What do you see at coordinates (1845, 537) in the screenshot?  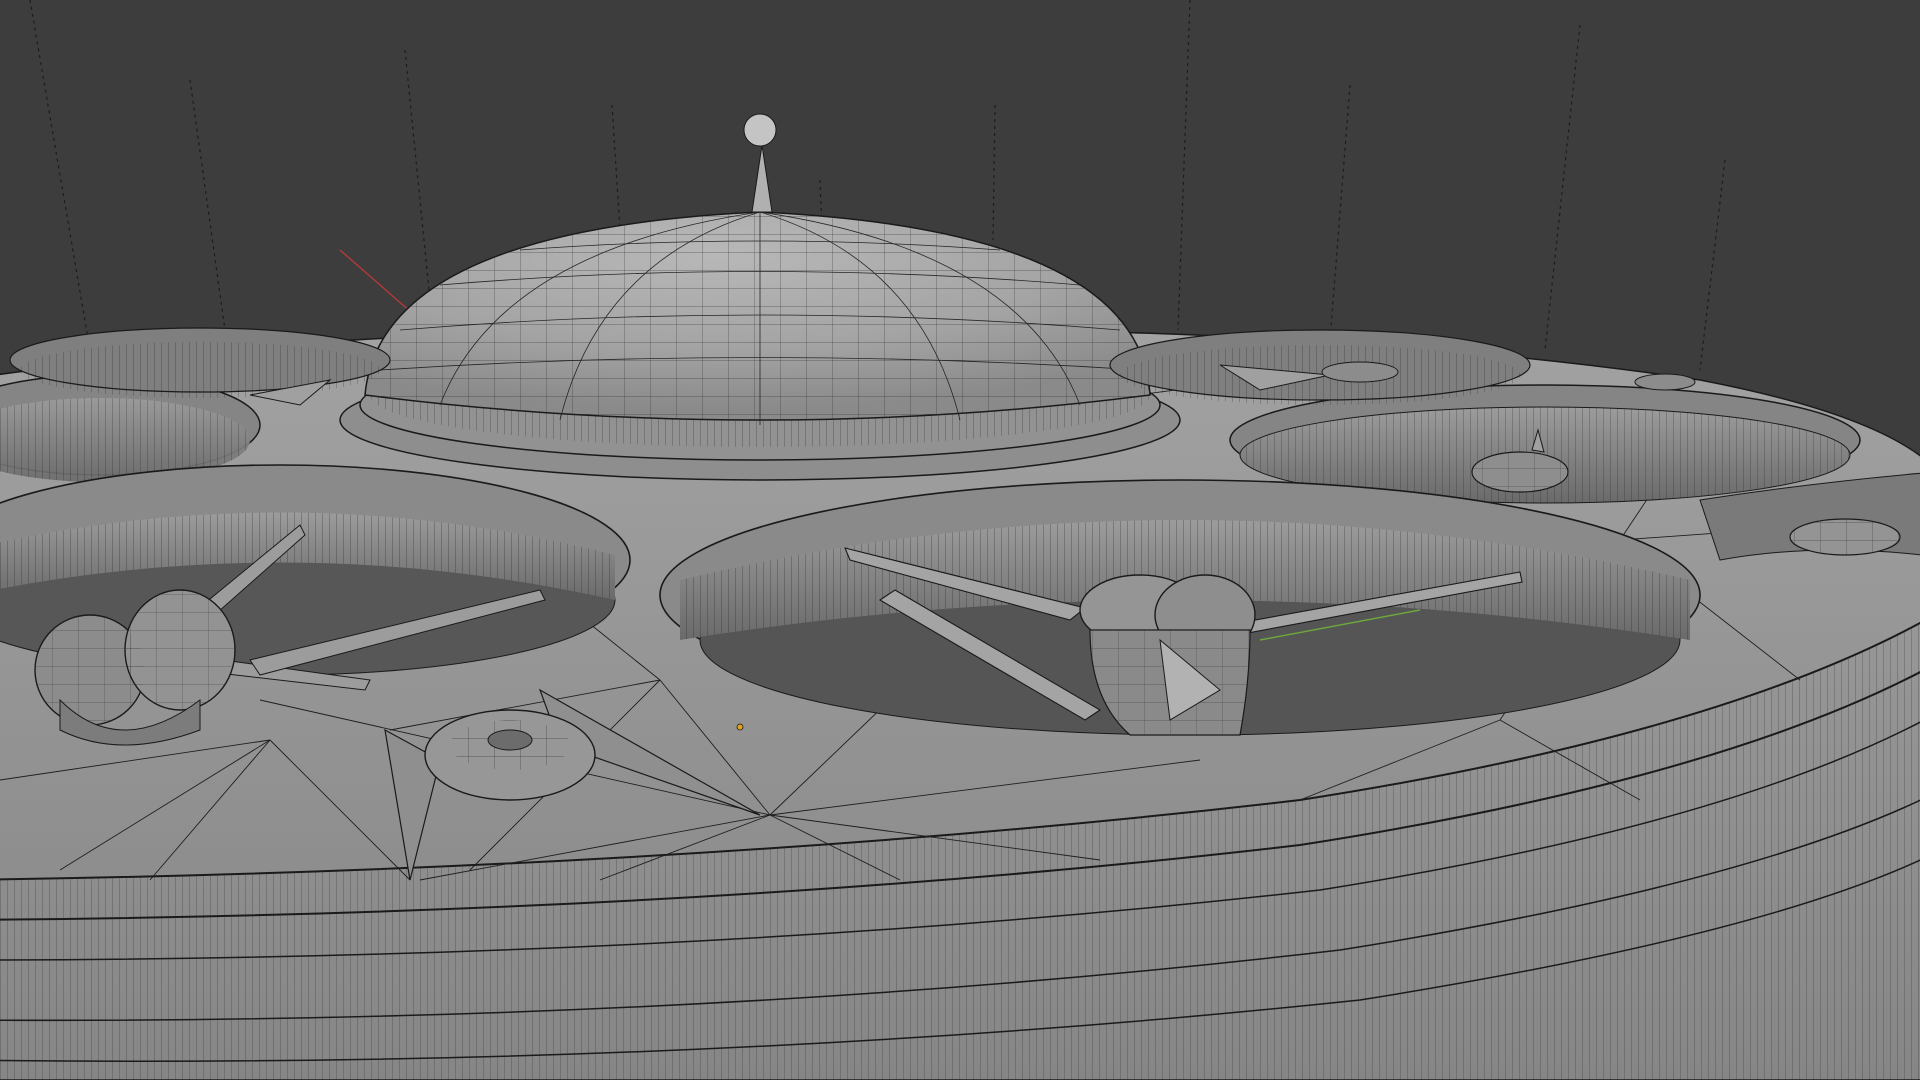 I see `cone-spike-right` at bounding box center [1845, 537].